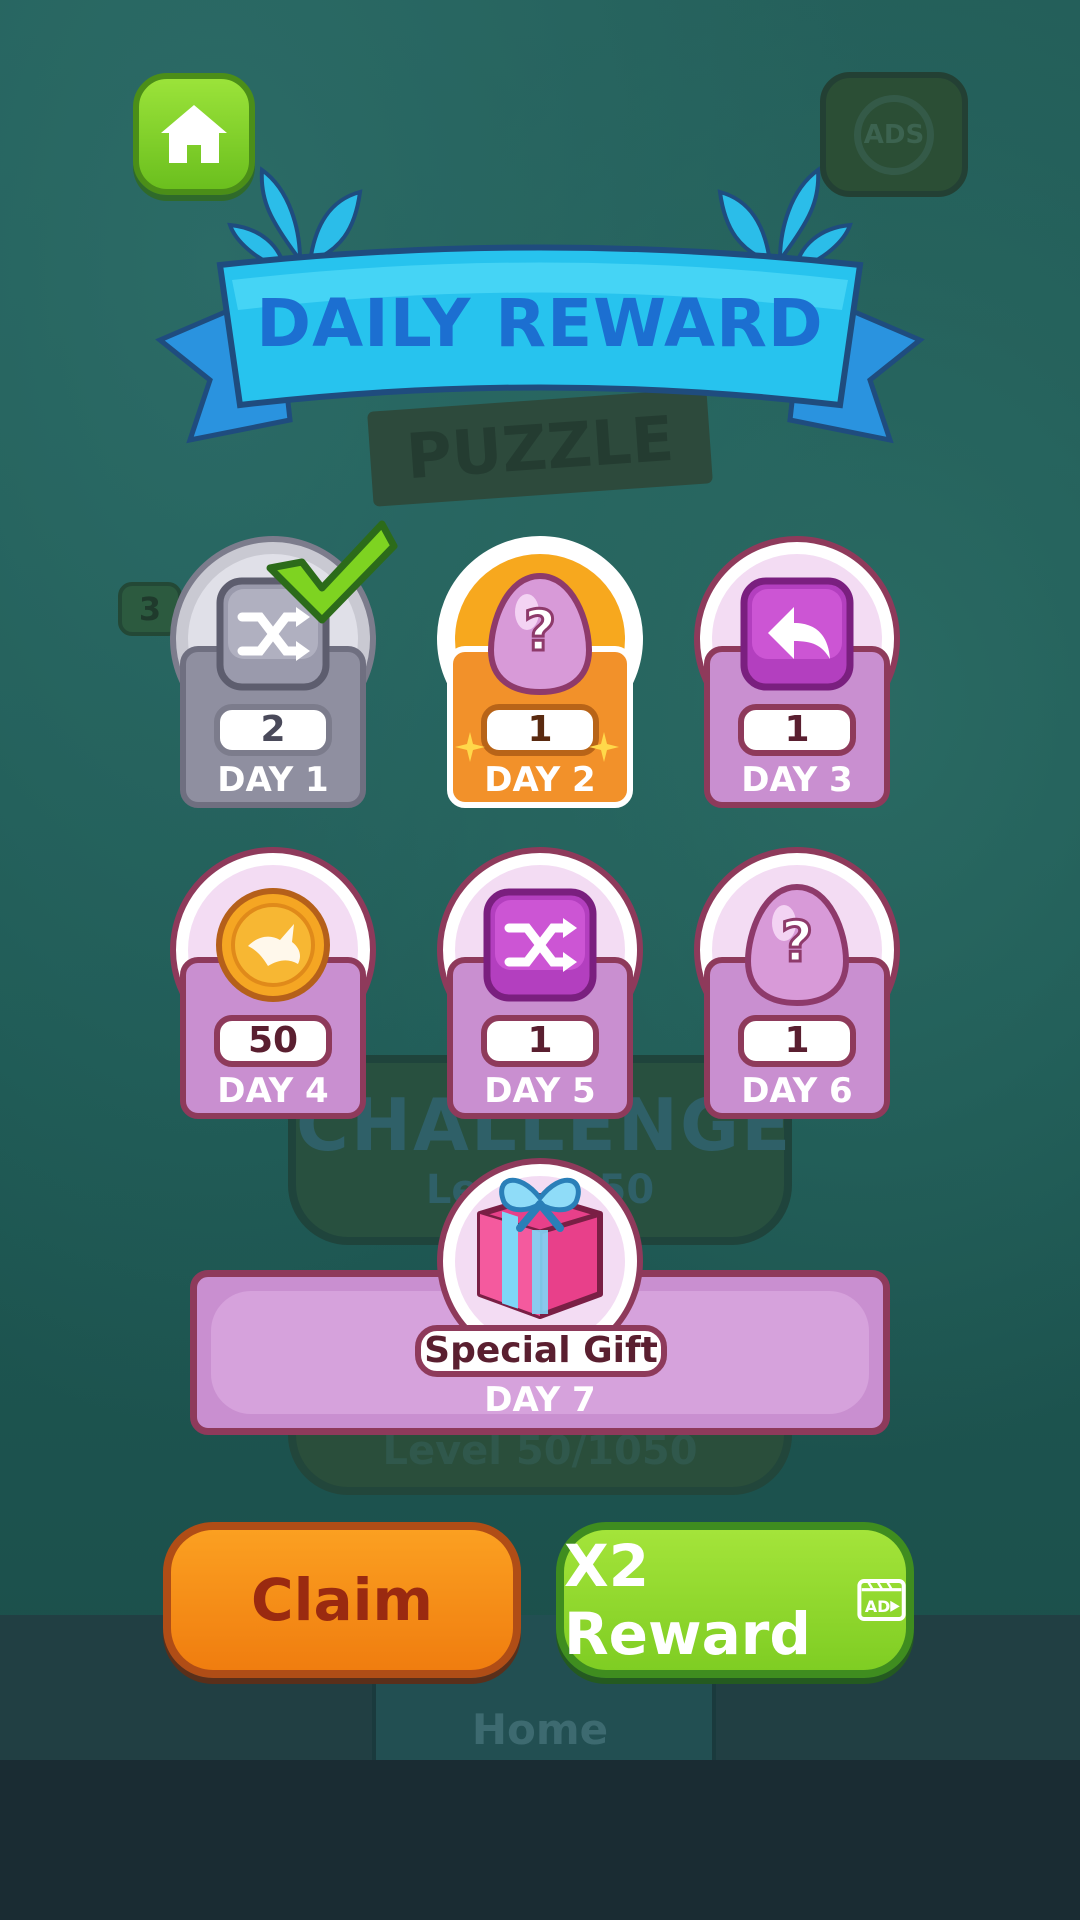 The height and width of the screenshot is (1920, 1080). What do you see at coordinates (540, 780) in the screenshot?
I see `day-2-label: DAY 2` at bounding box center [540, 780].